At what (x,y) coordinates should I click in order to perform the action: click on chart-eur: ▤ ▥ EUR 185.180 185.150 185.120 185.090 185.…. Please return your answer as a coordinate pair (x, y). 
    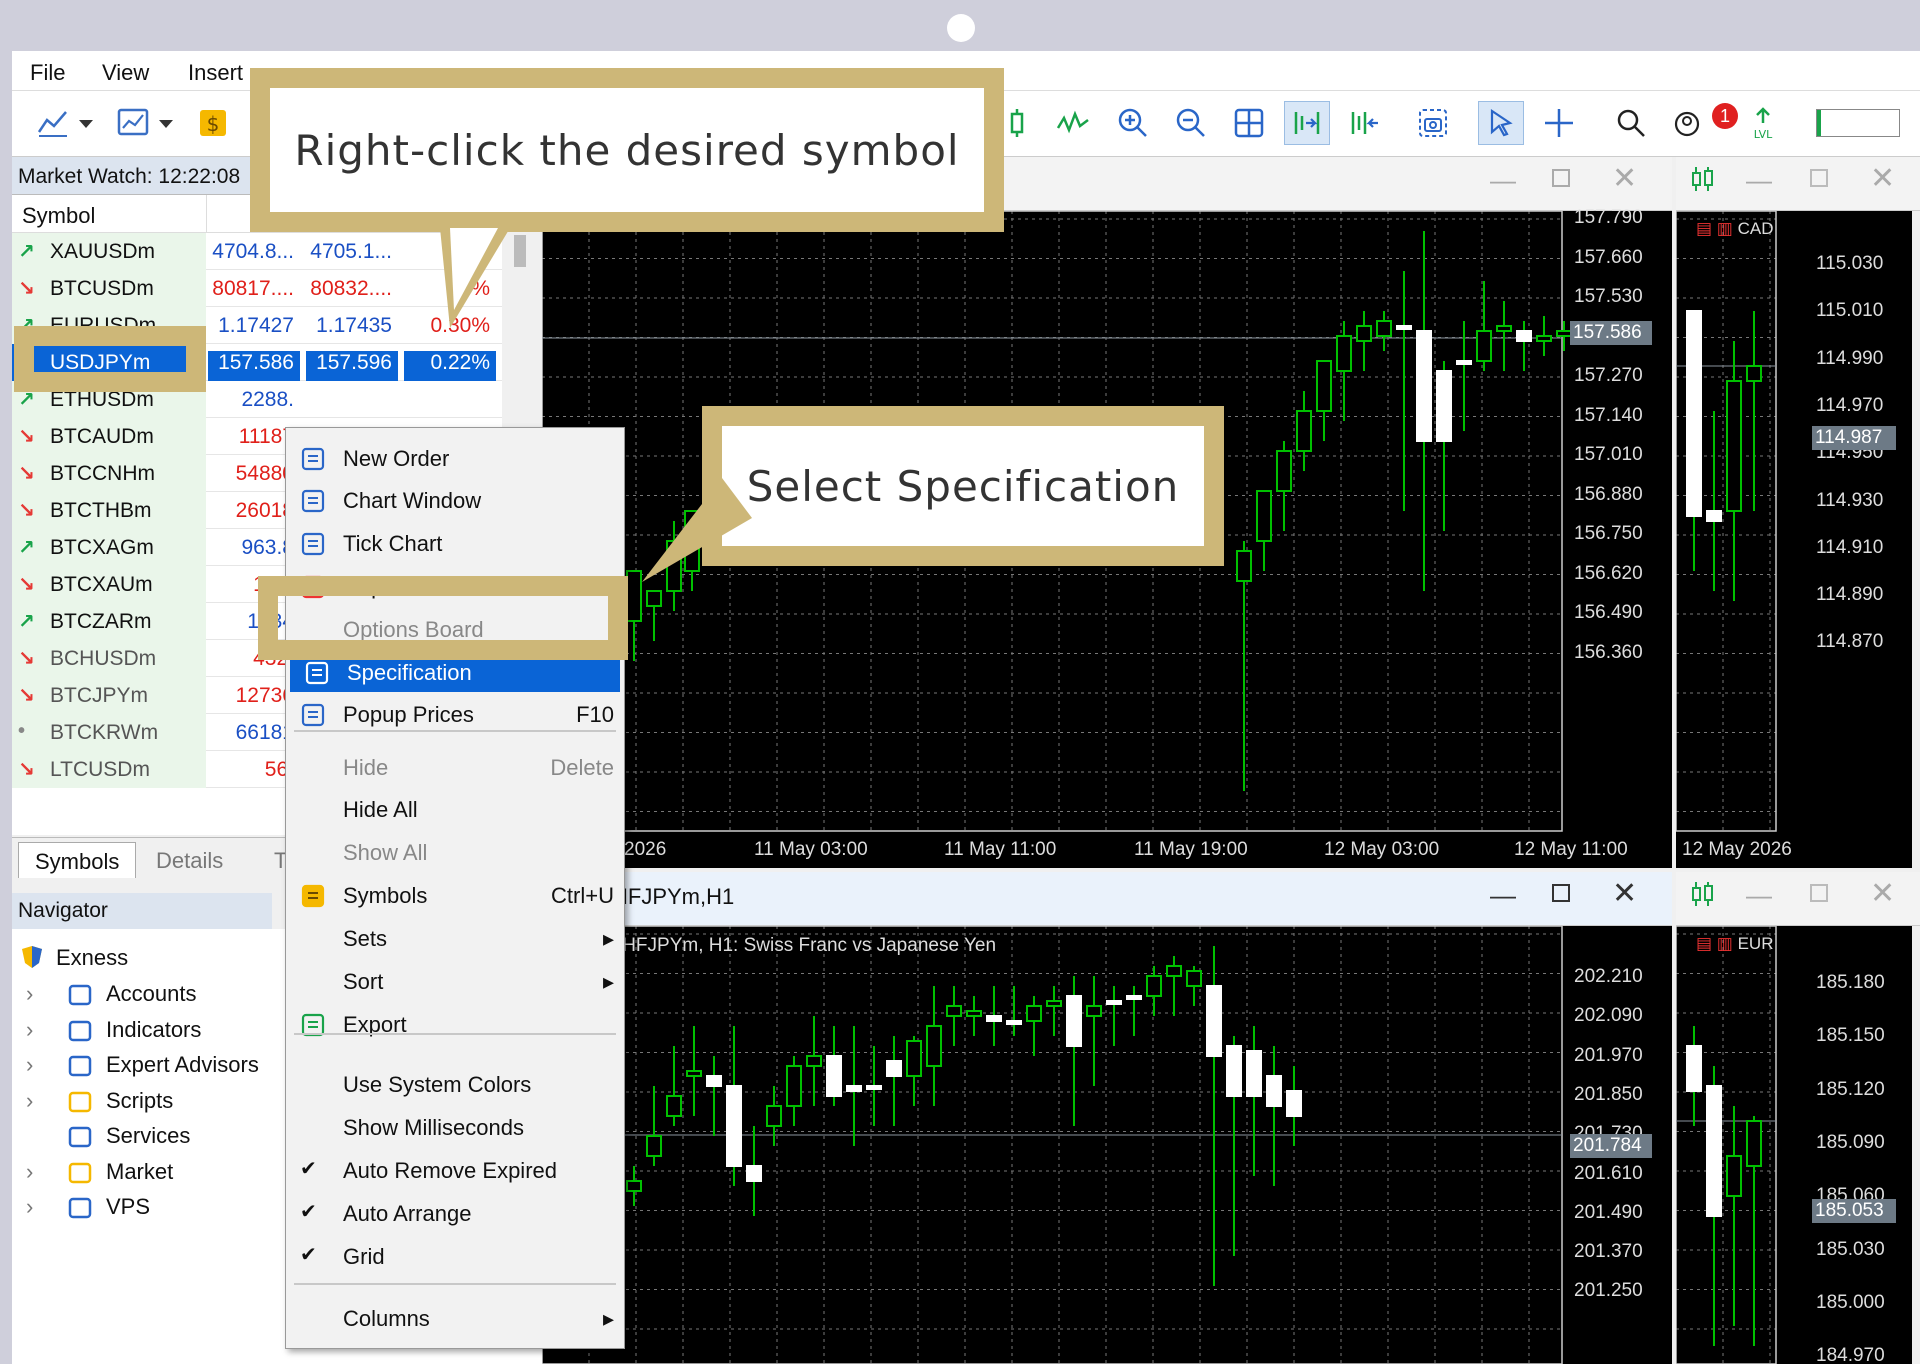
    Looking at the image, I should click on (1794, 1145).